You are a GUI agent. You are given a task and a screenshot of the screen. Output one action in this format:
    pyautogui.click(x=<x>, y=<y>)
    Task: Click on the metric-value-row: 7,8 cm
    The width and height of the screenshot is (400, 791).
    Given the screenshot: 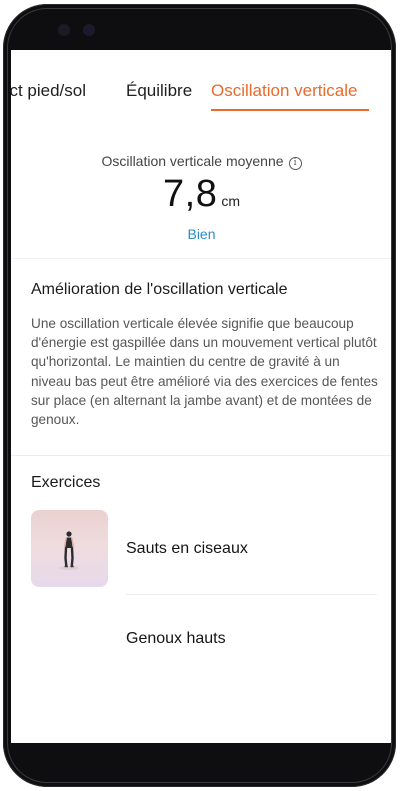 What is the action you would take?
    pyautogui.click(x=201, y=194)
    